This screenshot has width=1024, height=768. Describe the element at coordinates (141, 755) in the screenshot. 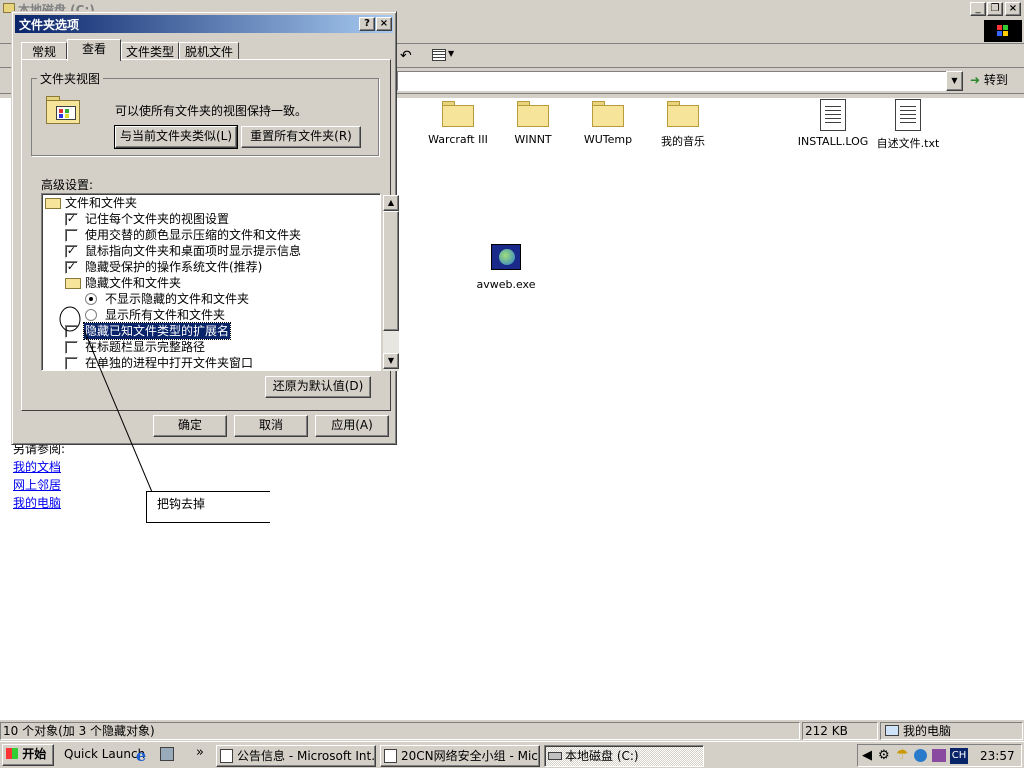

I see `ie-icon: e` at that location.